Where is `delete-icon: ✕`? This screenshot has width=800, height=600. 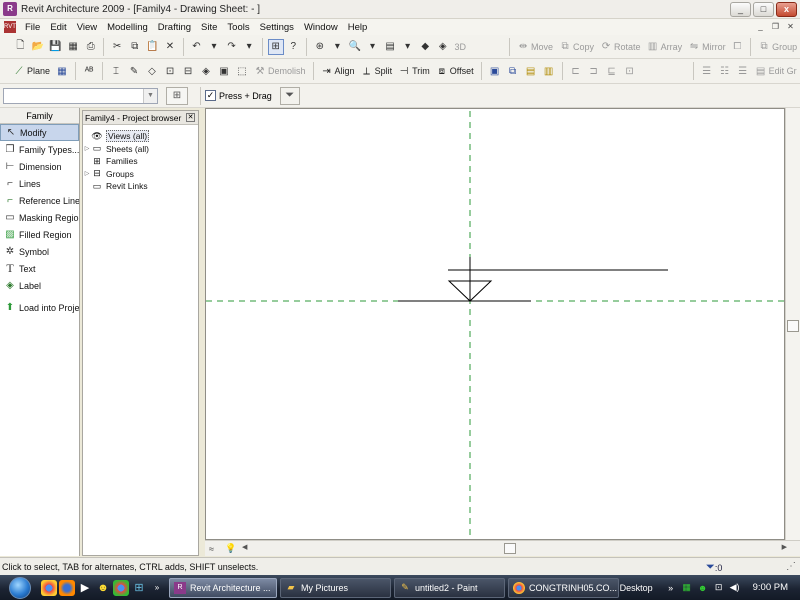
delete-icon: ✕ is located at coordinates (170, 47).